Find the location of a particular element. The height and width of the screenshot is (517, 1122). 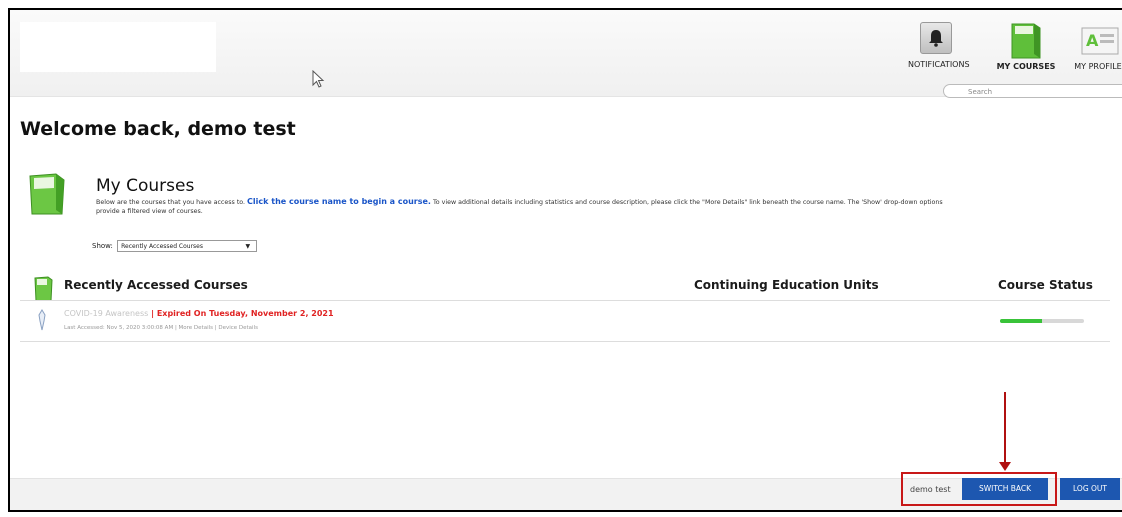

show-dropdown: Recently Accessed Courses ▼ is located at coordinates (187, 246).